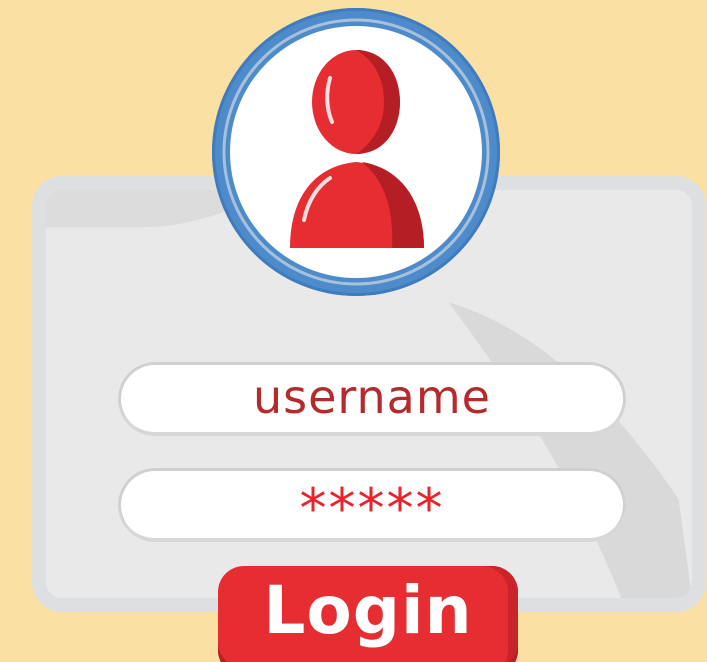 The image size is (707, 662). I want to click on password-field: *****, so click(372, 505).